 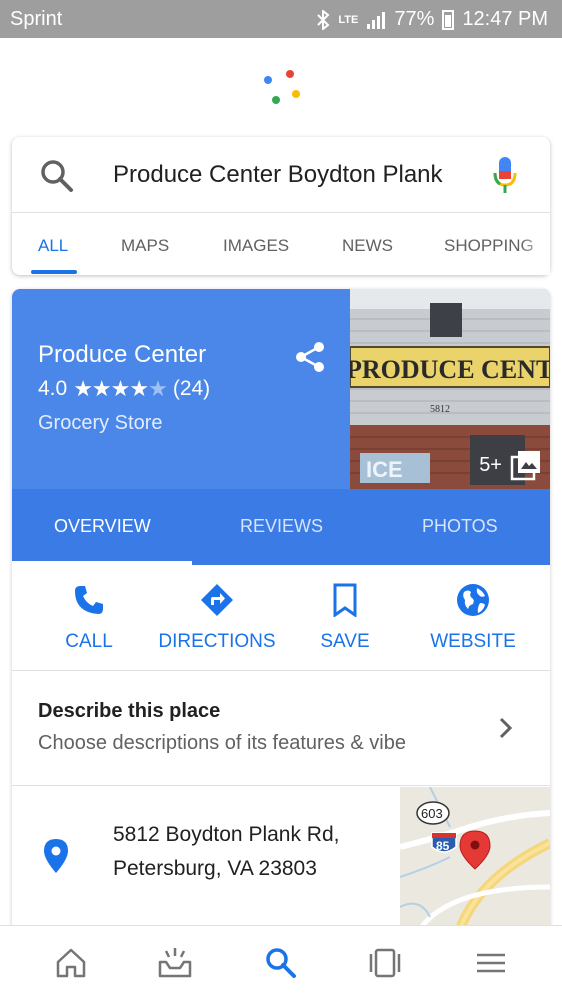 I want to click on bottom-navigation, so click(x=281, y=962).